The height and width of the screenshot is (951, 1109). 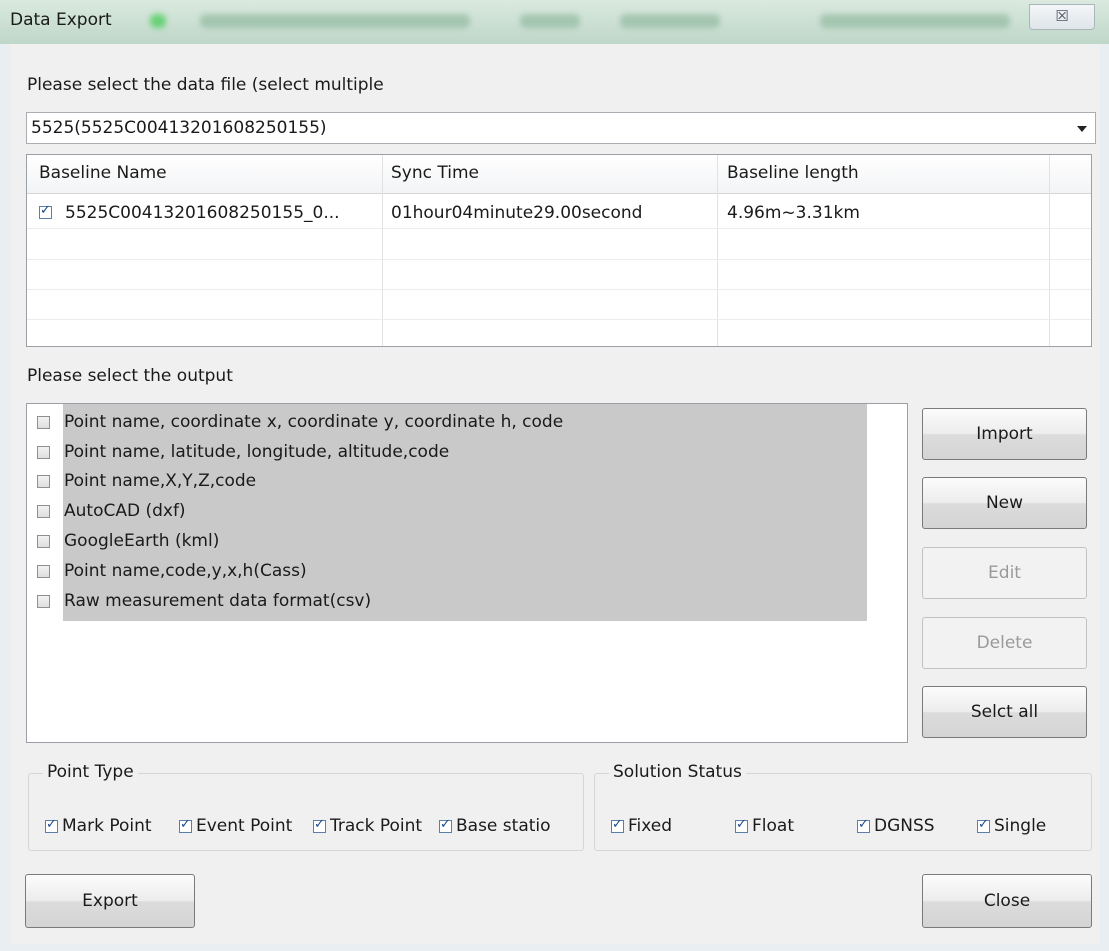 I want to click on mark-point-label: Mark Point, so click(x=107, y=826).